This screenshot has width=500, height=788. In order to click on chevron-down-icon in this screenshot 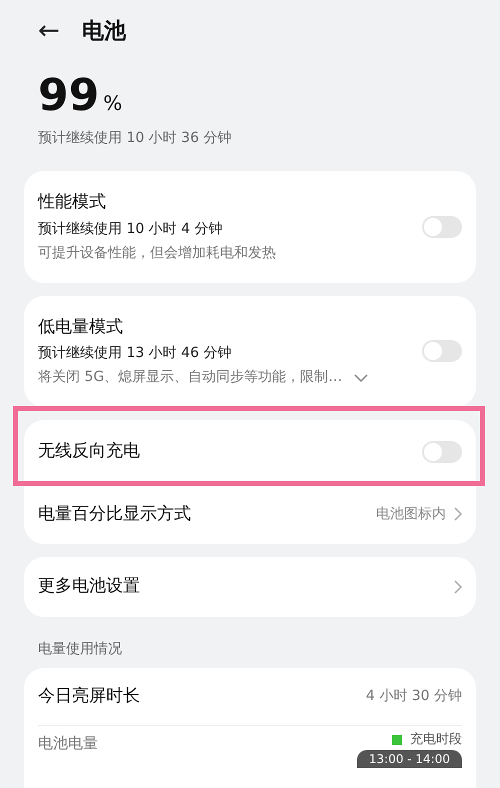, I will do `click(361, 378)`.